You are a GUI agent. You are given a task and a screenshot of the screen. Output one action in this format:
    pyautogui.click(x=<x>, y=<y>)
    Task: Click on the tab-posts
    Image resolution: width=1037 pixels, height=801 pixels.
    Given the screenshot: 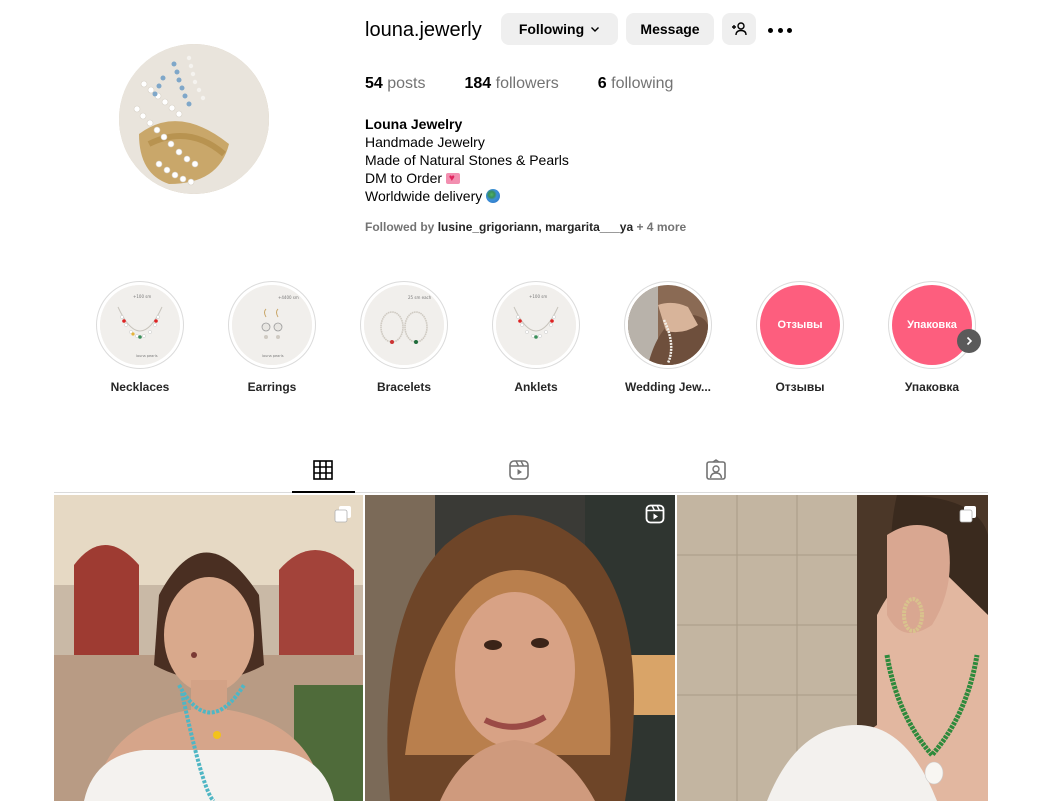 What is the action you would take?
    pyautogui.click(x=324, y=471)
    